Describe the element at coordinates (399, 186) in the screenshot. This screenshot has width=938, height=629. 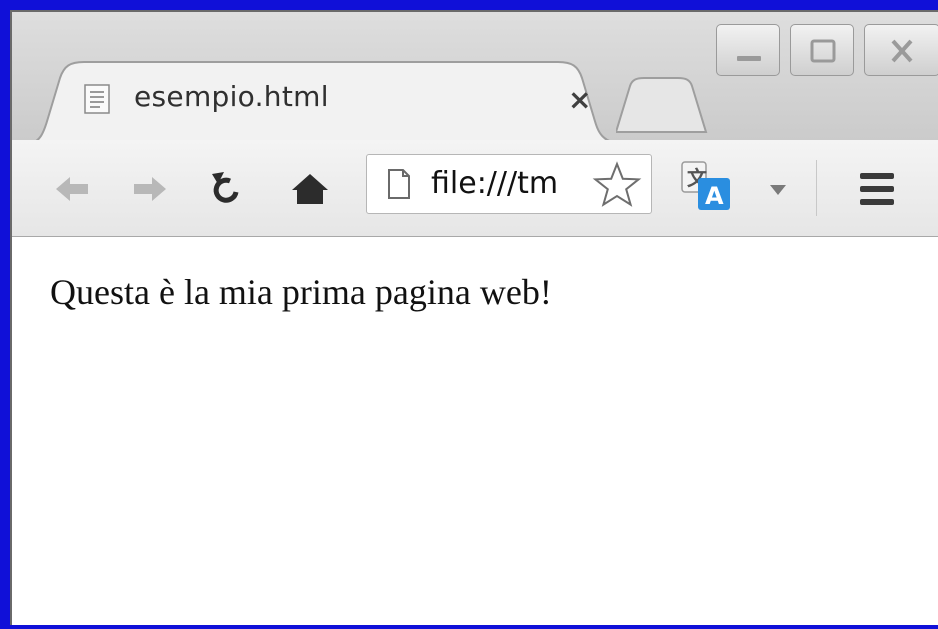
I see `page-icon` at that location.